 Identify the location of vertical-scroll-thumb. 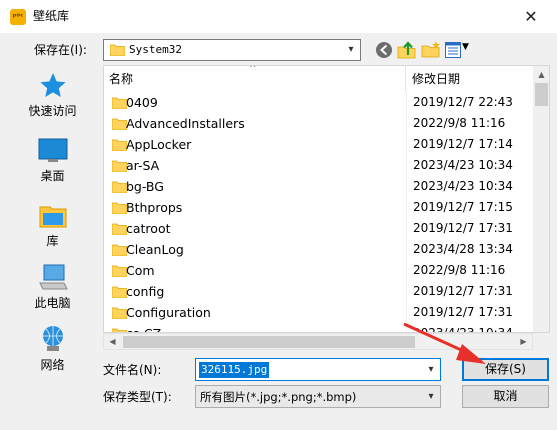
(541, 94).